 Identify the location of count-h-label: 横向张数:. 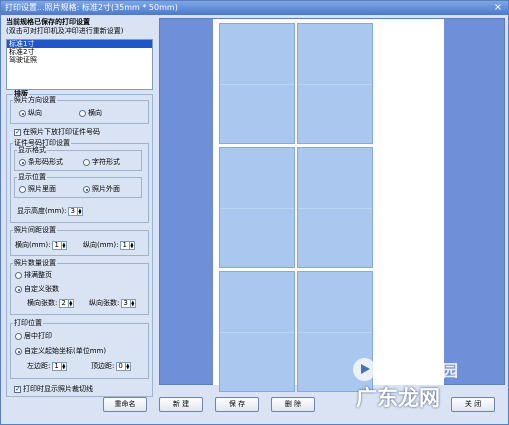
(42, 303).